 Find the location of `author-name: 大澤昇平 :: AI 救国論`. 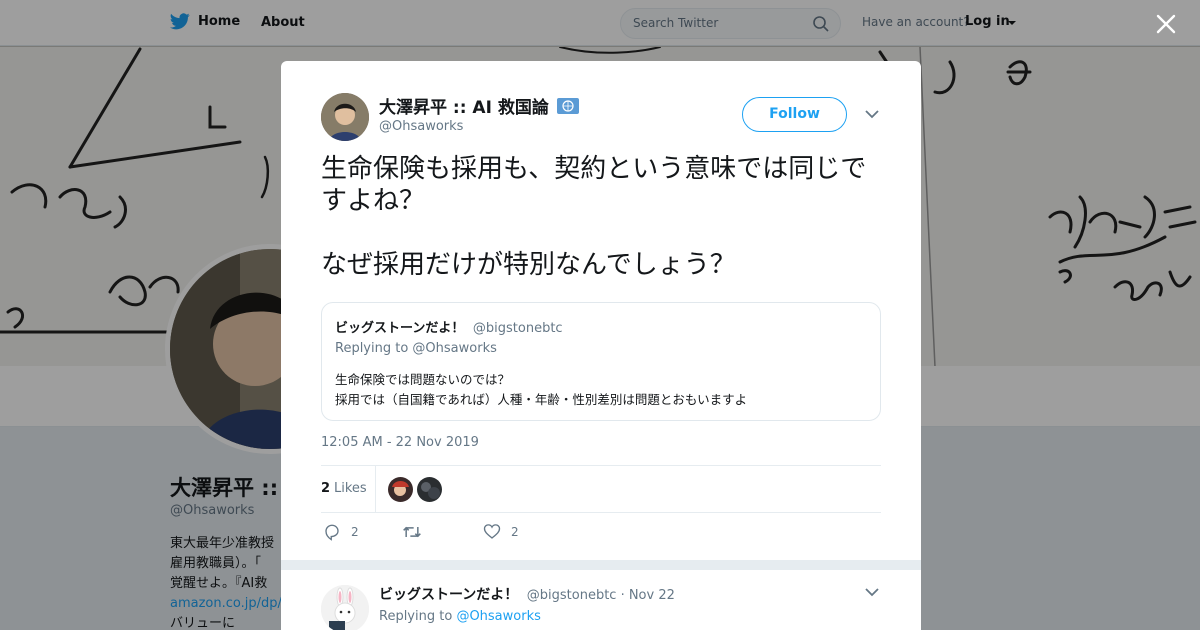

author-name: 大澤昇平 :: AI 救国論 is located at coordinates (479, 105).